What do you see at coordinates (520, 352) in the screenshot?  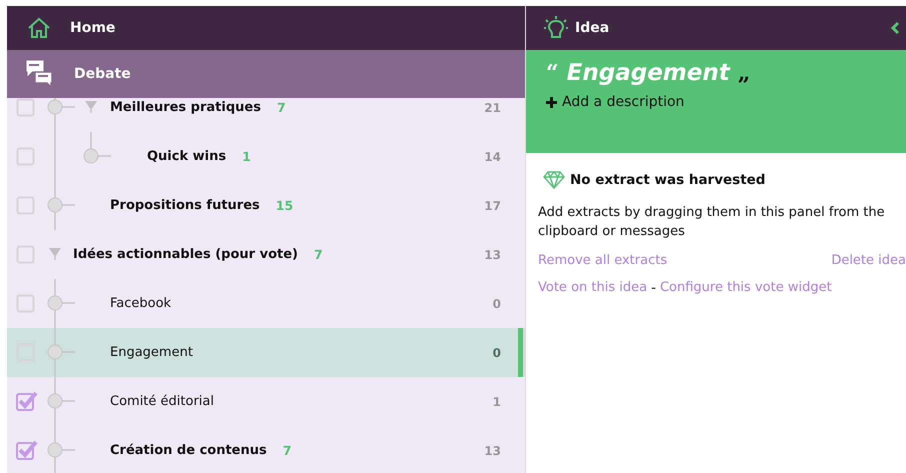 I see `selection-bar` at bounding box center [520, 352].